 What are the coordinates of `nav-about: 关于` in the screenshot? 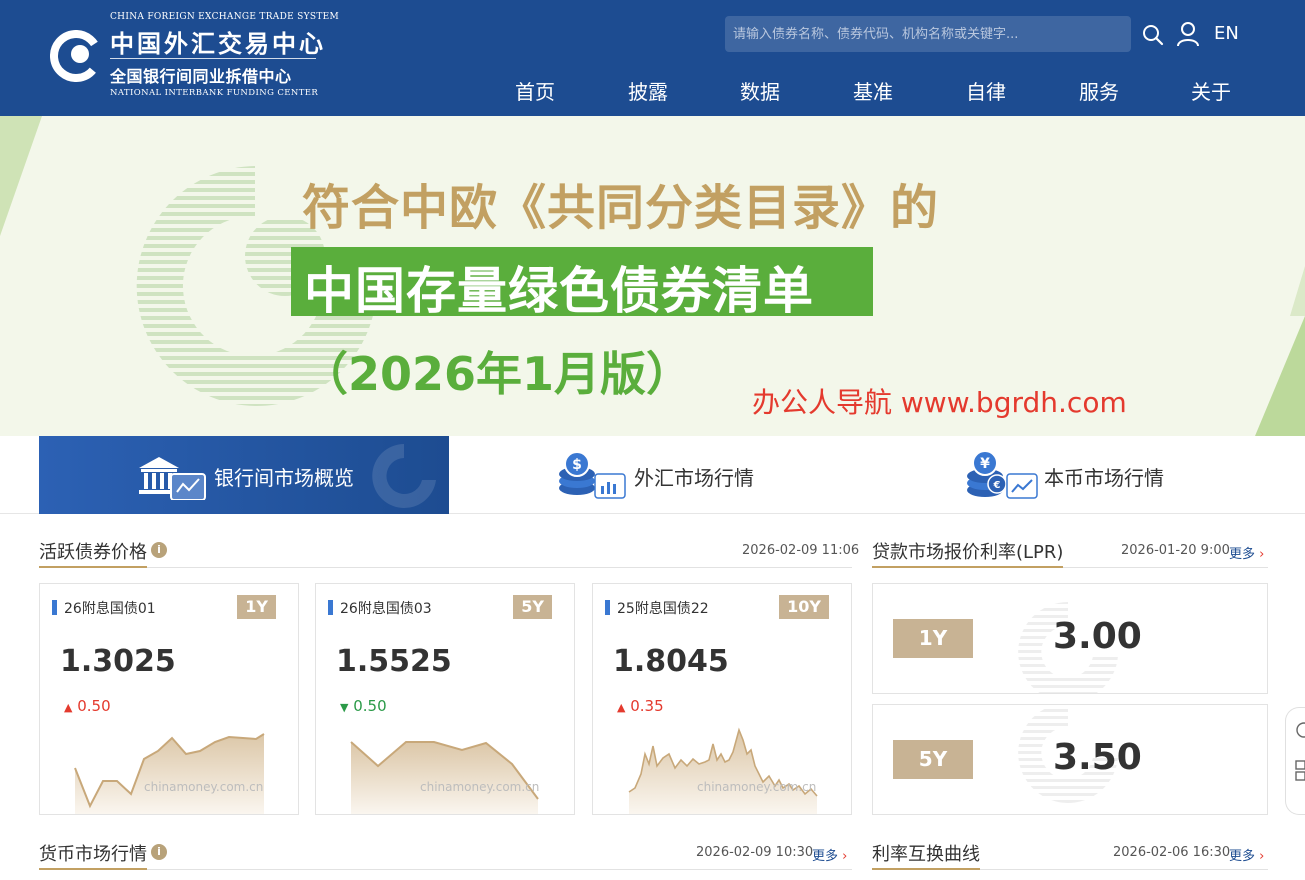 It's located at (1211, 90).